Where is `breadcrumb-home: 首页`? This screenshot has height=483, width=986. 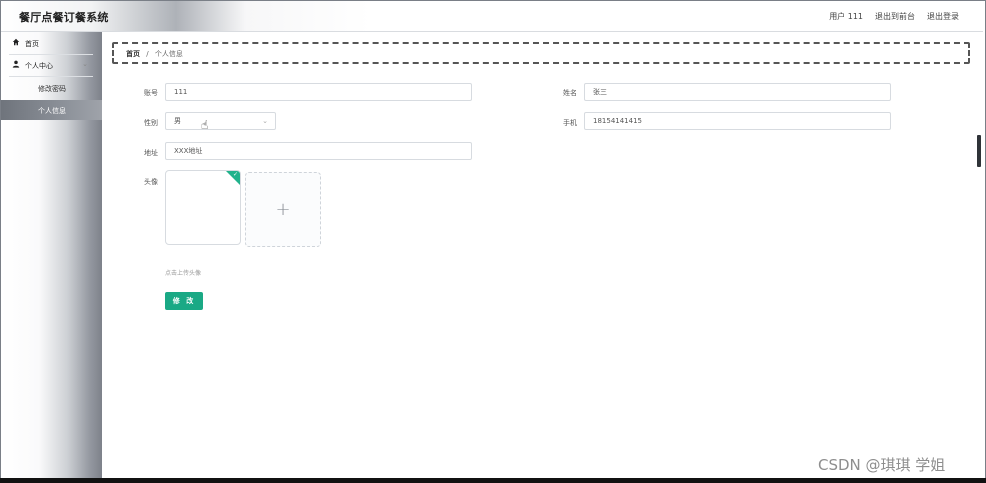
breadcrumb-home: 首页 is located at coordinates (133, 54).